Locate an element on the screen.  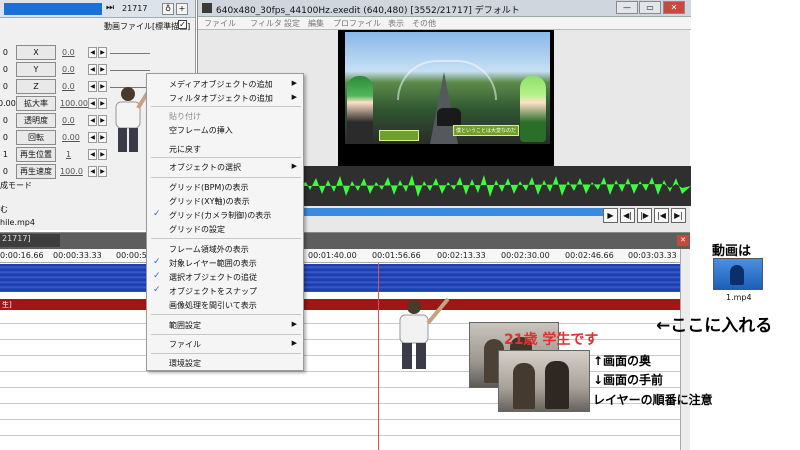
menu-paste: 貼り付け is located at coordinates (185, 116).